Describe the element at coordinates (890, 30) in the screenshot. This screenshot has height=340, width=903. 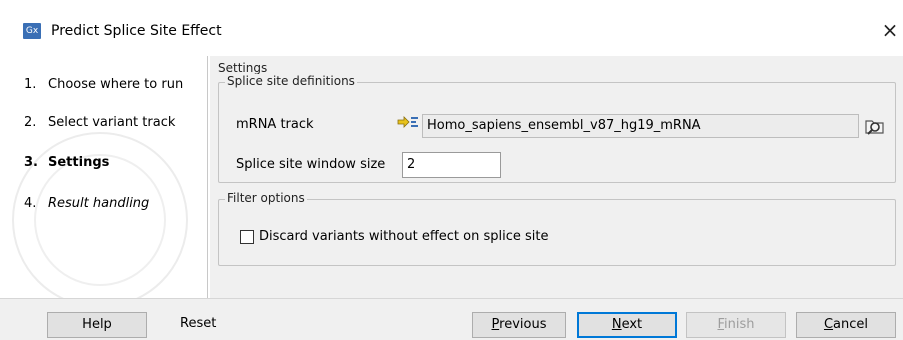
I see `close-icon: ×` at that location.